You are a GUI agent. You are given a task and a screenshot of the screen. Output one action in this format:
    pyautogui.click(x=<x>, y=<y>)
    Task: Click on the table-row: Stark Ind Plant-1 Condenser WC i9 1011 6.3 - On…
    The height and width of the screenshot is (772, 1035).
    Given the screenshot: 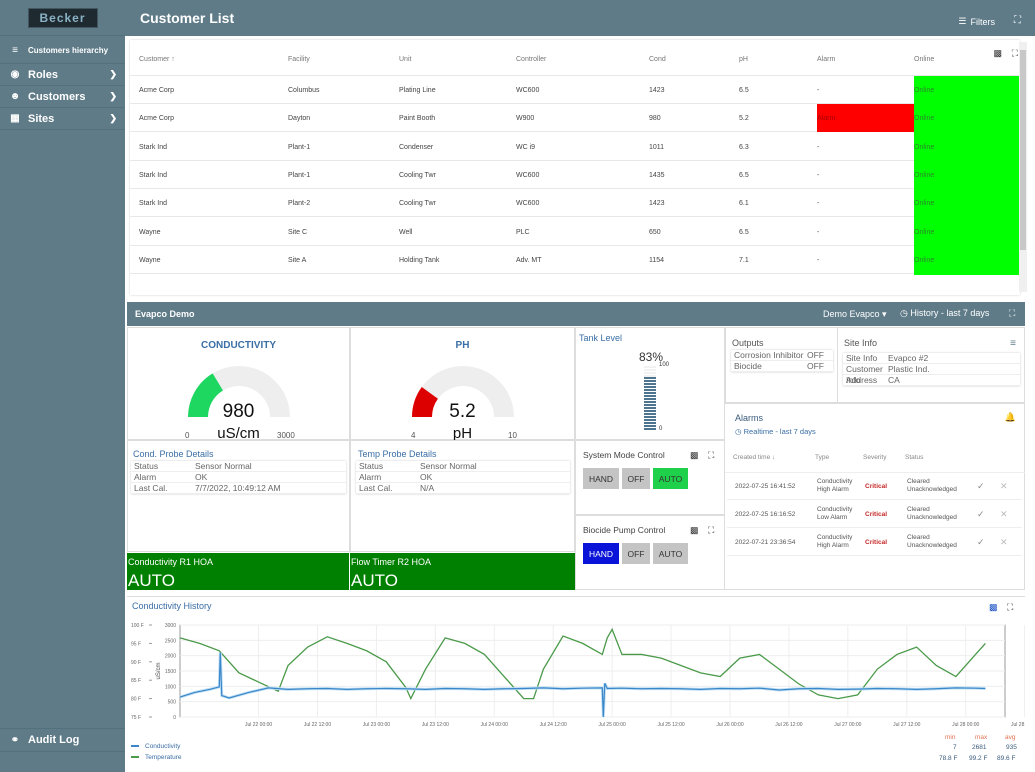 What is the action you would take?
    pyautogui.click(x=575, y=147)
    